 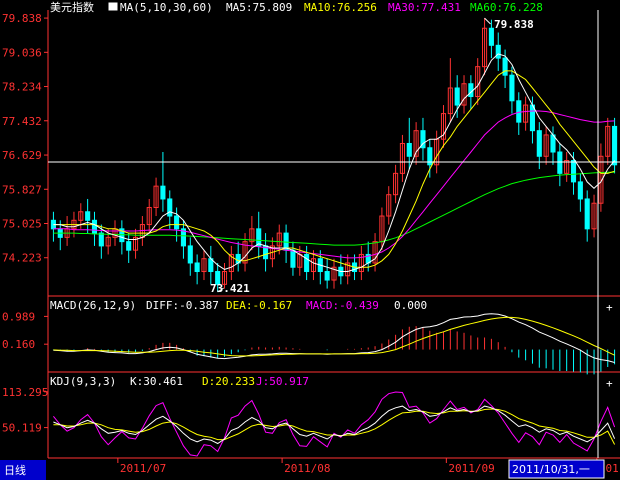 What do you see at coordinates (230, 288) in the screenshot?
I see `low-price-label: 73.421` at bounding box center [230, 288].